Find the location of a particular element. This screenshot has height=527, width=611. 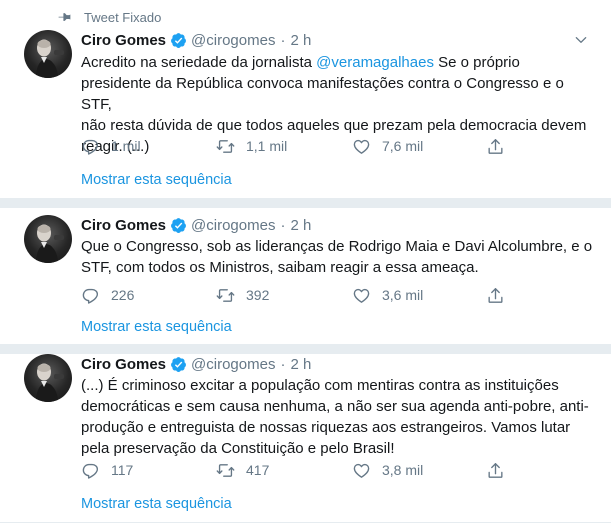

like-count: 7,6 mil is located at coordinates (403, 146).